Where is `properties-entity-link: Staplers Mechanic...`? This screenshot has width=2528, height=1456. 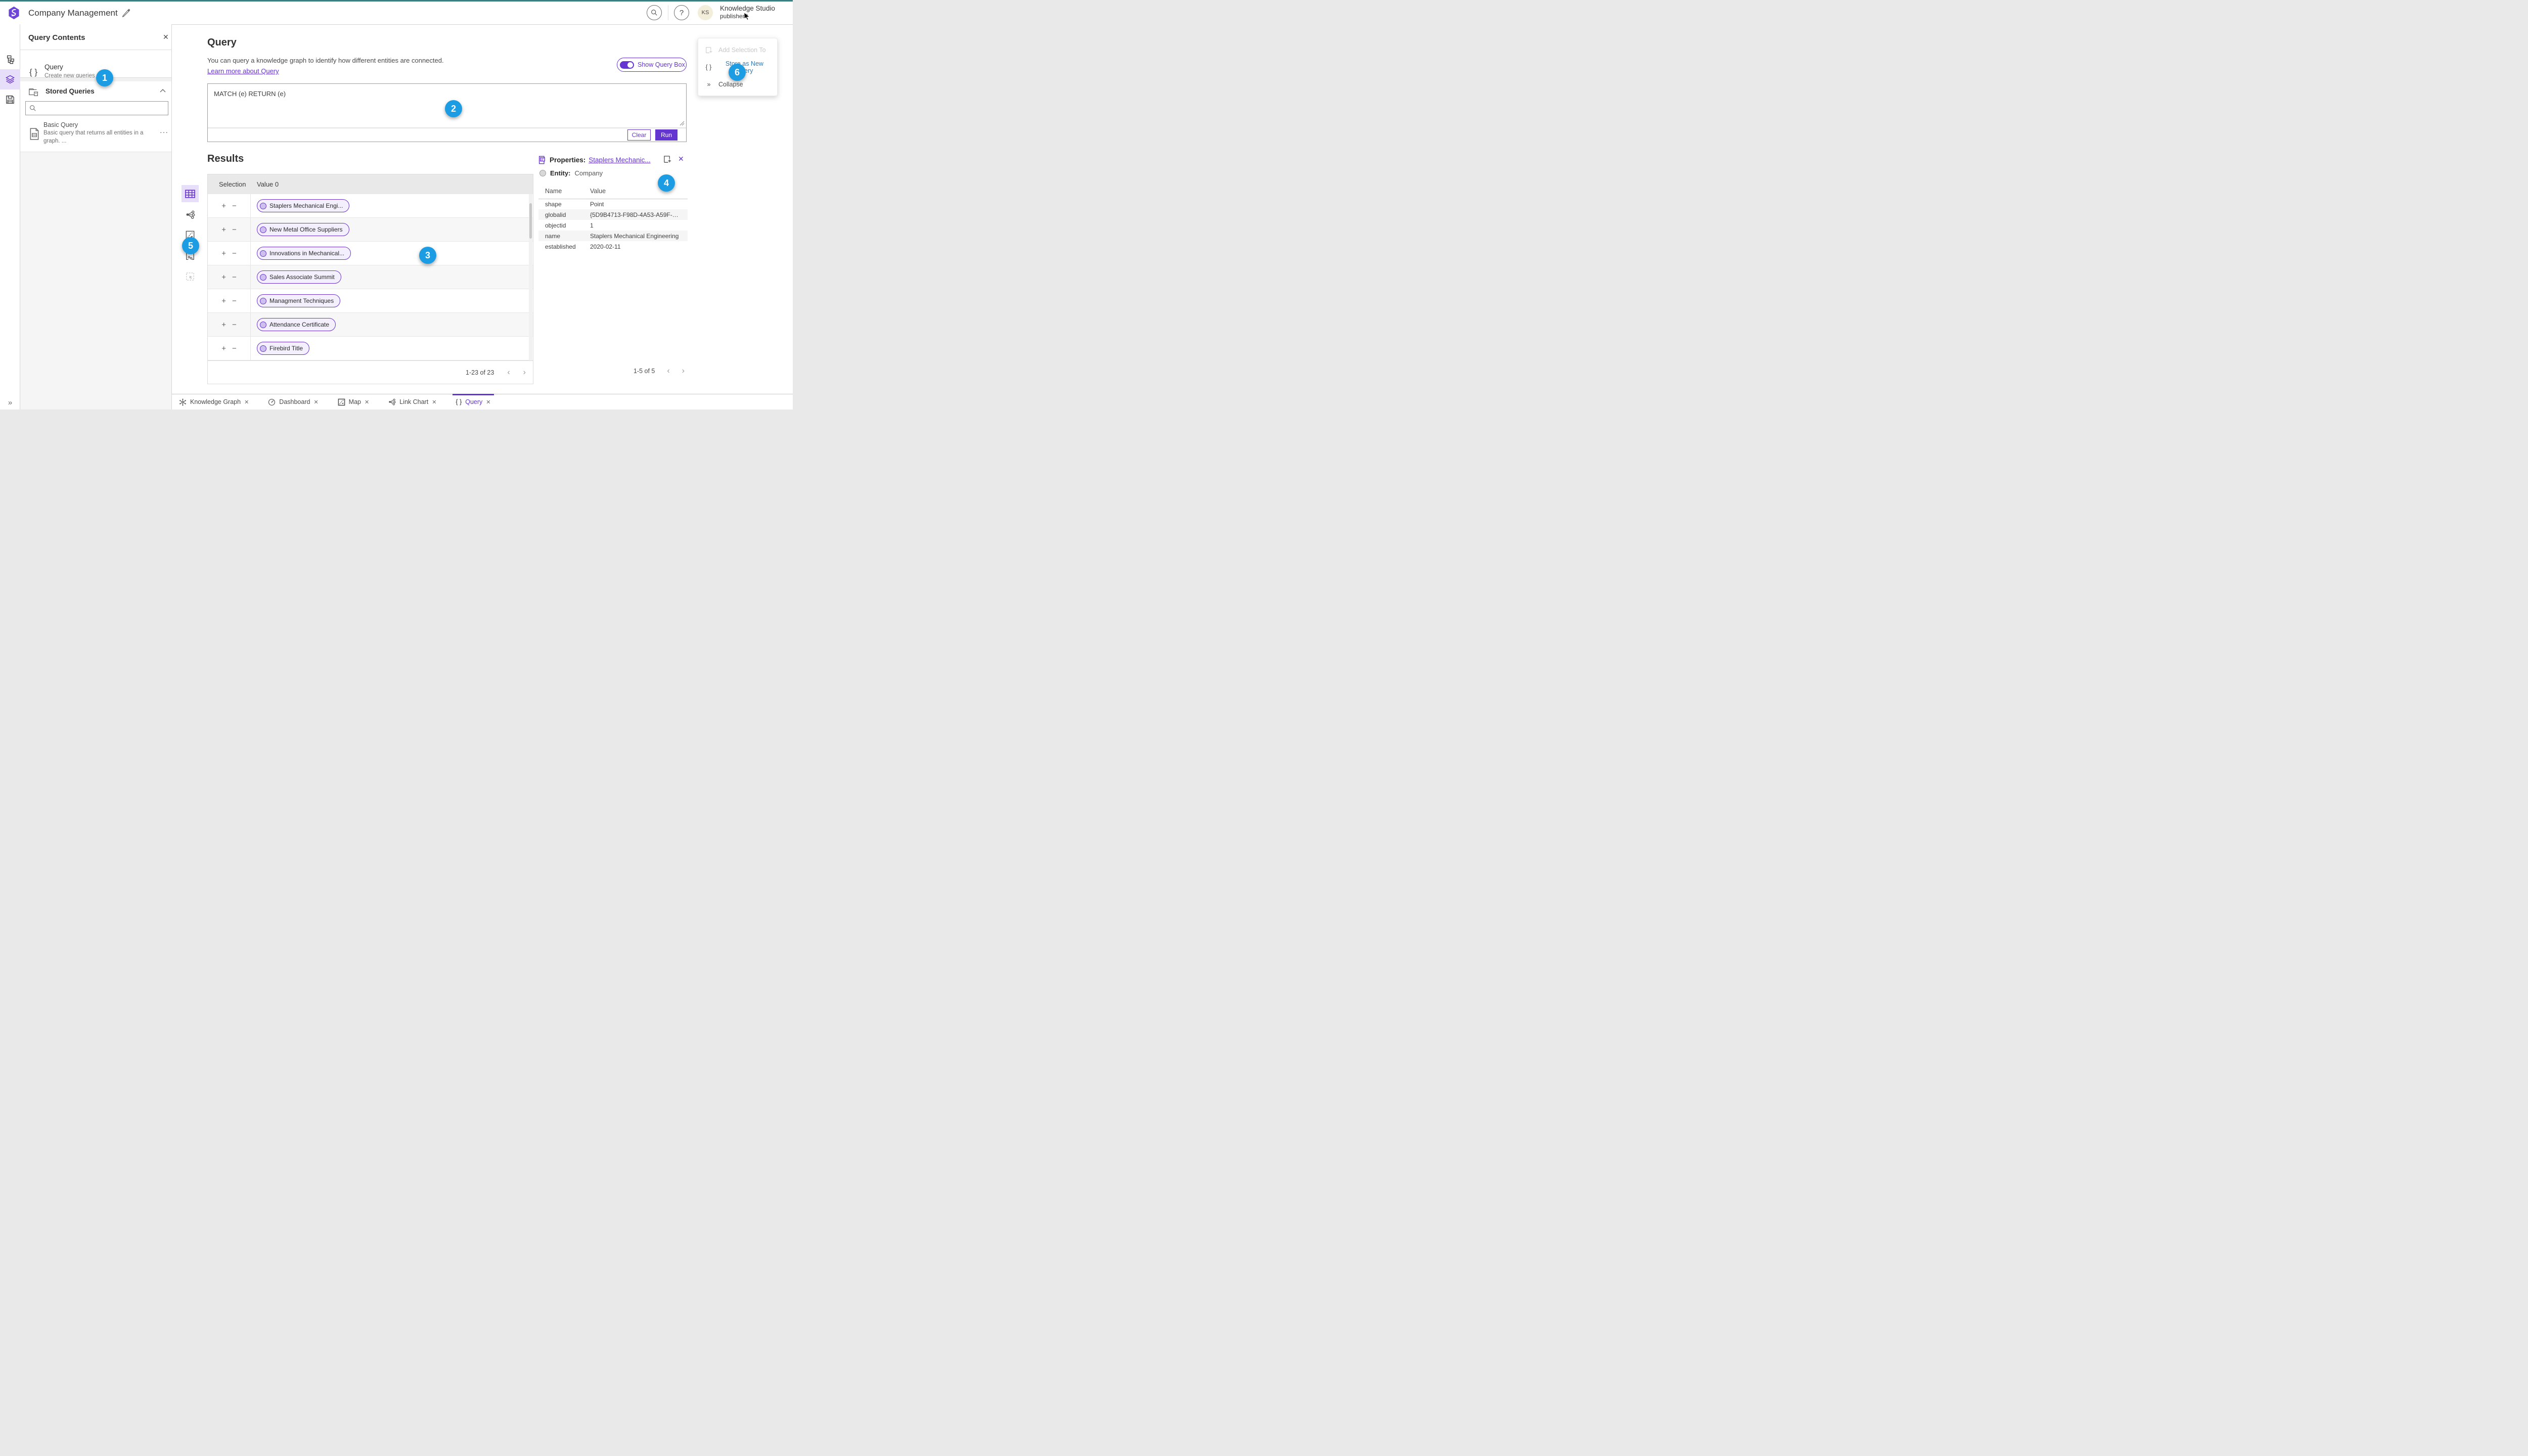
properties-entity-link: Staplers Mechanic... is located at coordinates (619, 160).